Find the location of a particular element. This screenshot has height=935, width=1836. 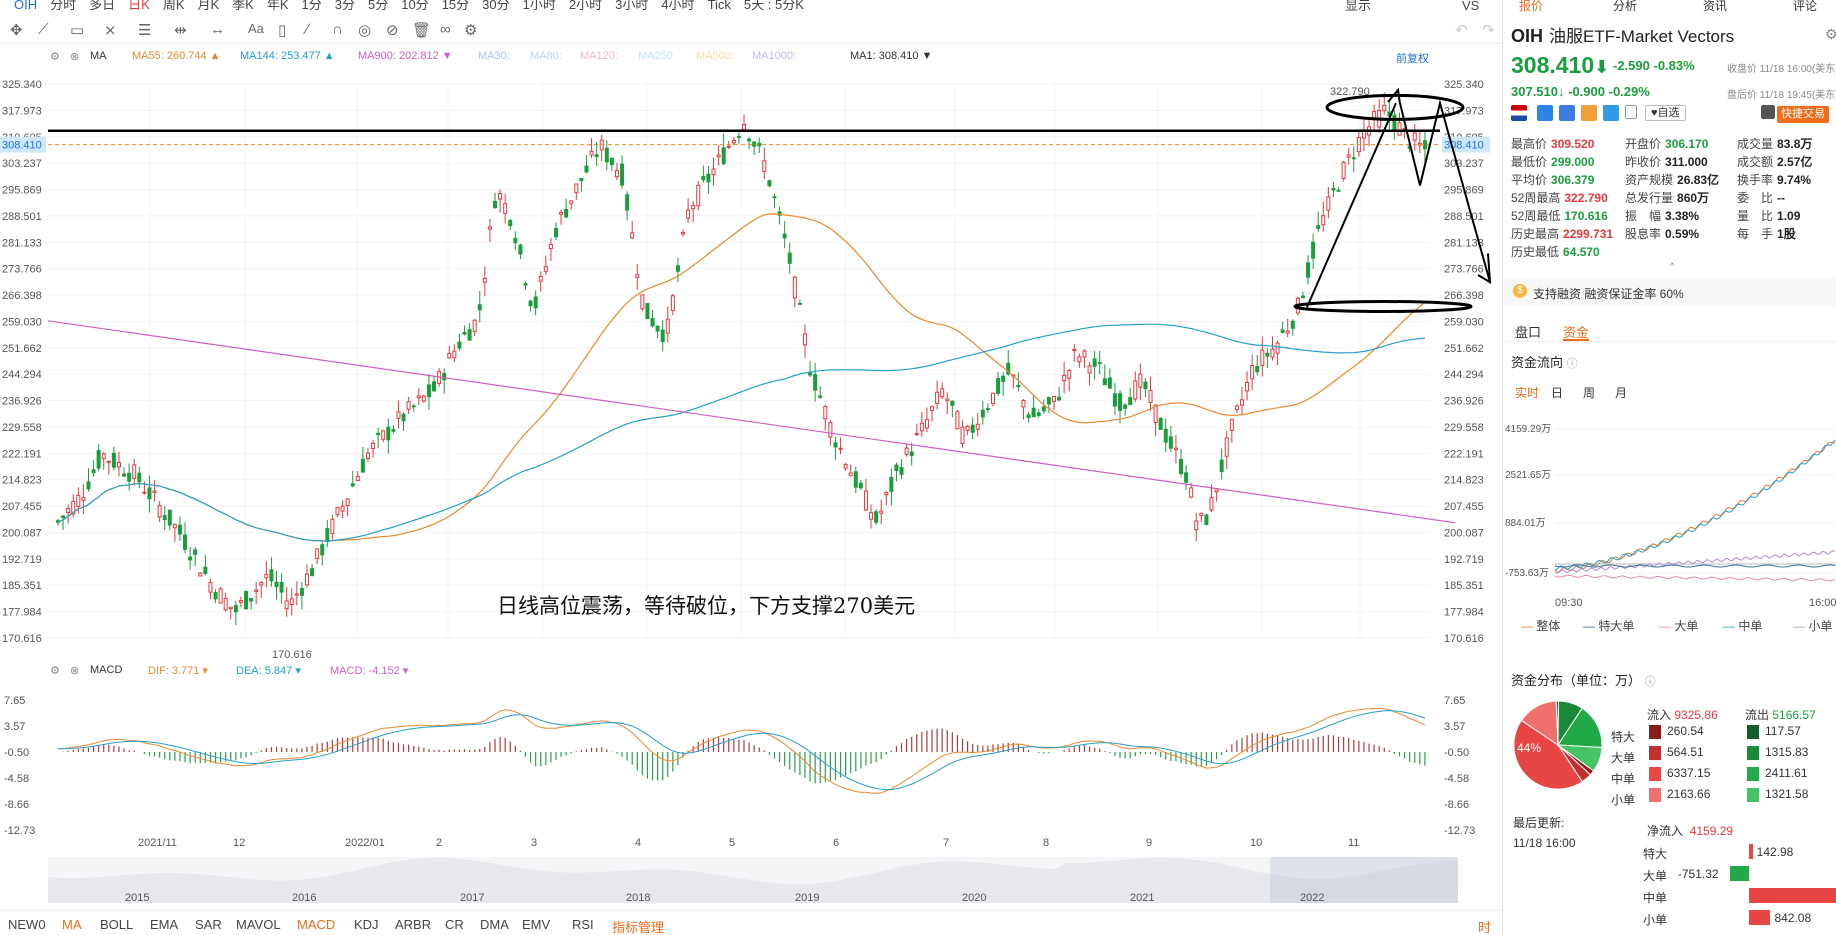

indicator-tab-6: MACD is located at coordinates (316, 924).